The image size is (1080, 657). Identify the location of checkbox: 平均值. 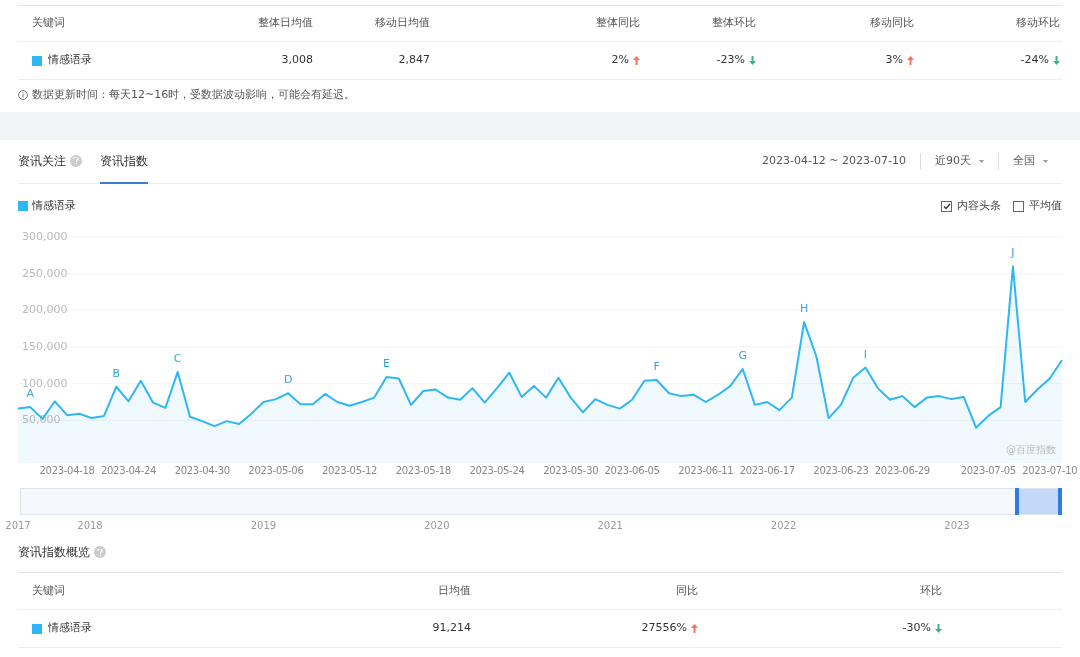
(1037, 206).